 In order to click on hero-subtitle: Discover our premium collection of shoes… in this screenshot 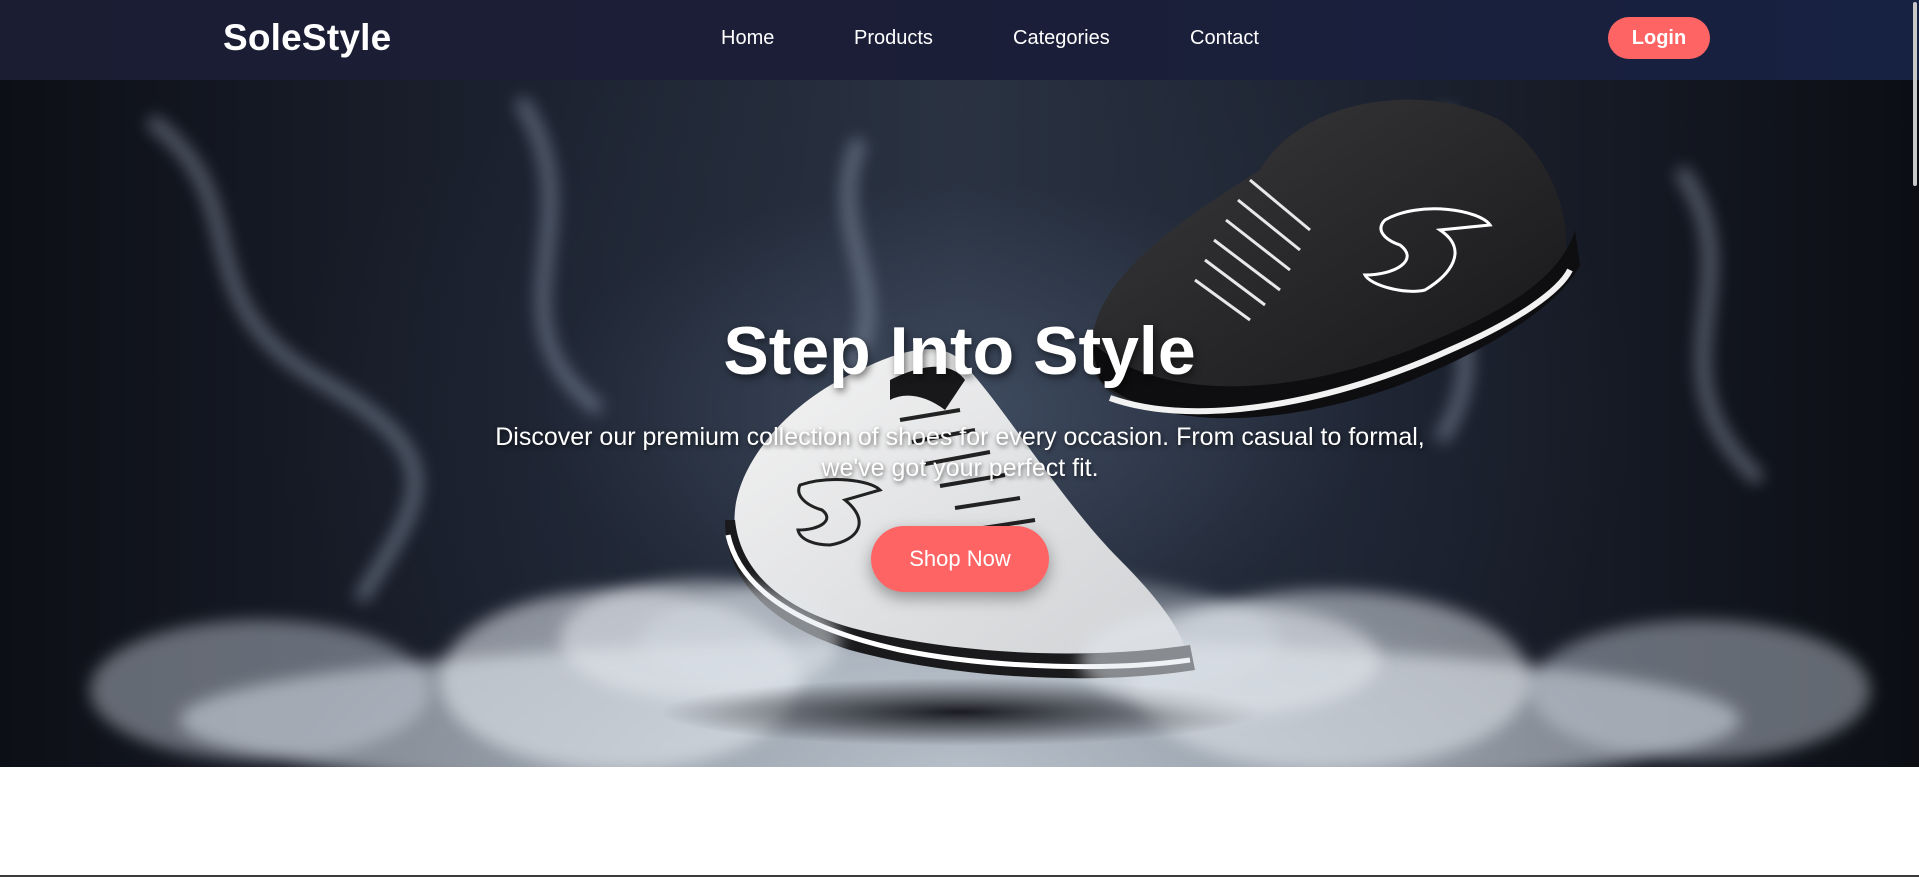, I will do `click(960, 452)`.